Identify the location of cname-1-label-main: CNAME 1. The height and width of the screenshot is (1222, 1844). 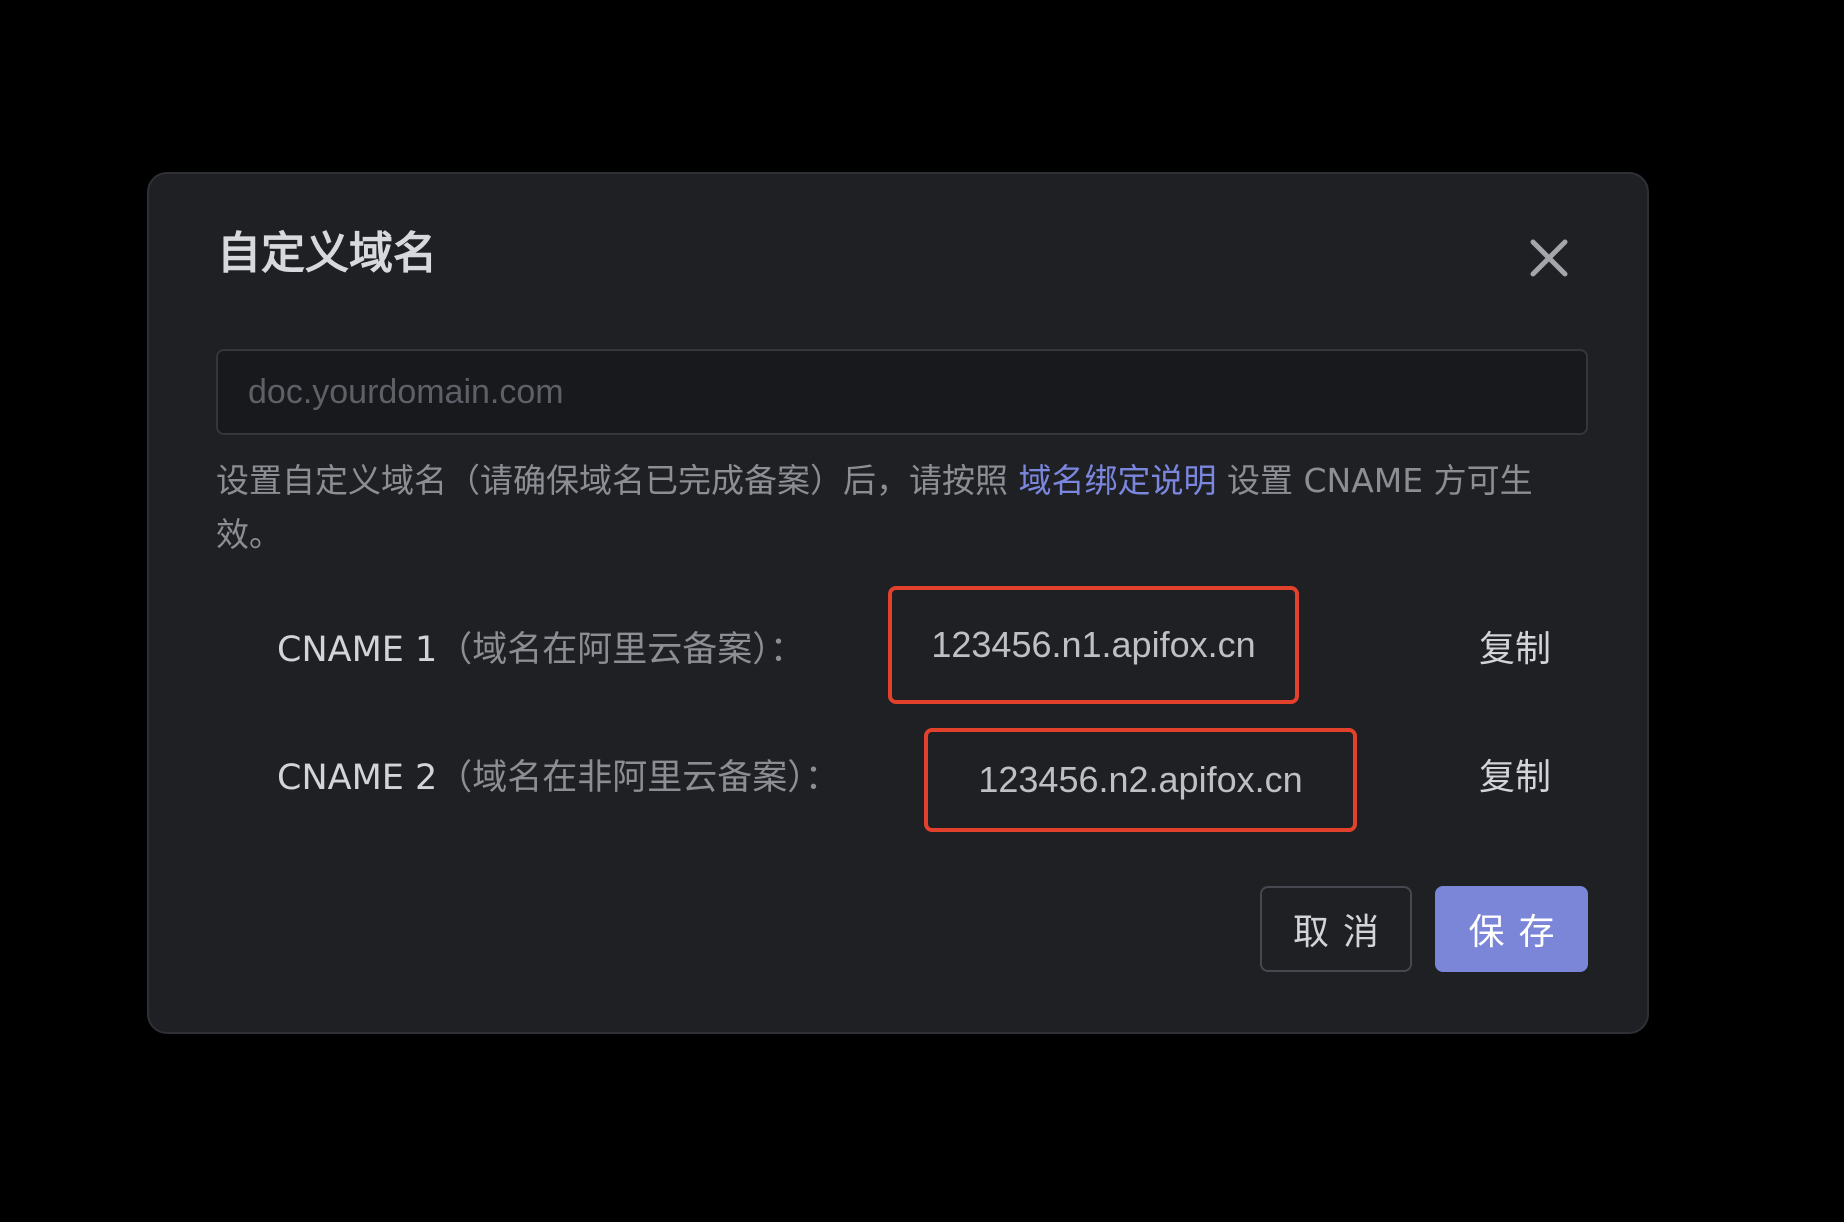
(357, 650).